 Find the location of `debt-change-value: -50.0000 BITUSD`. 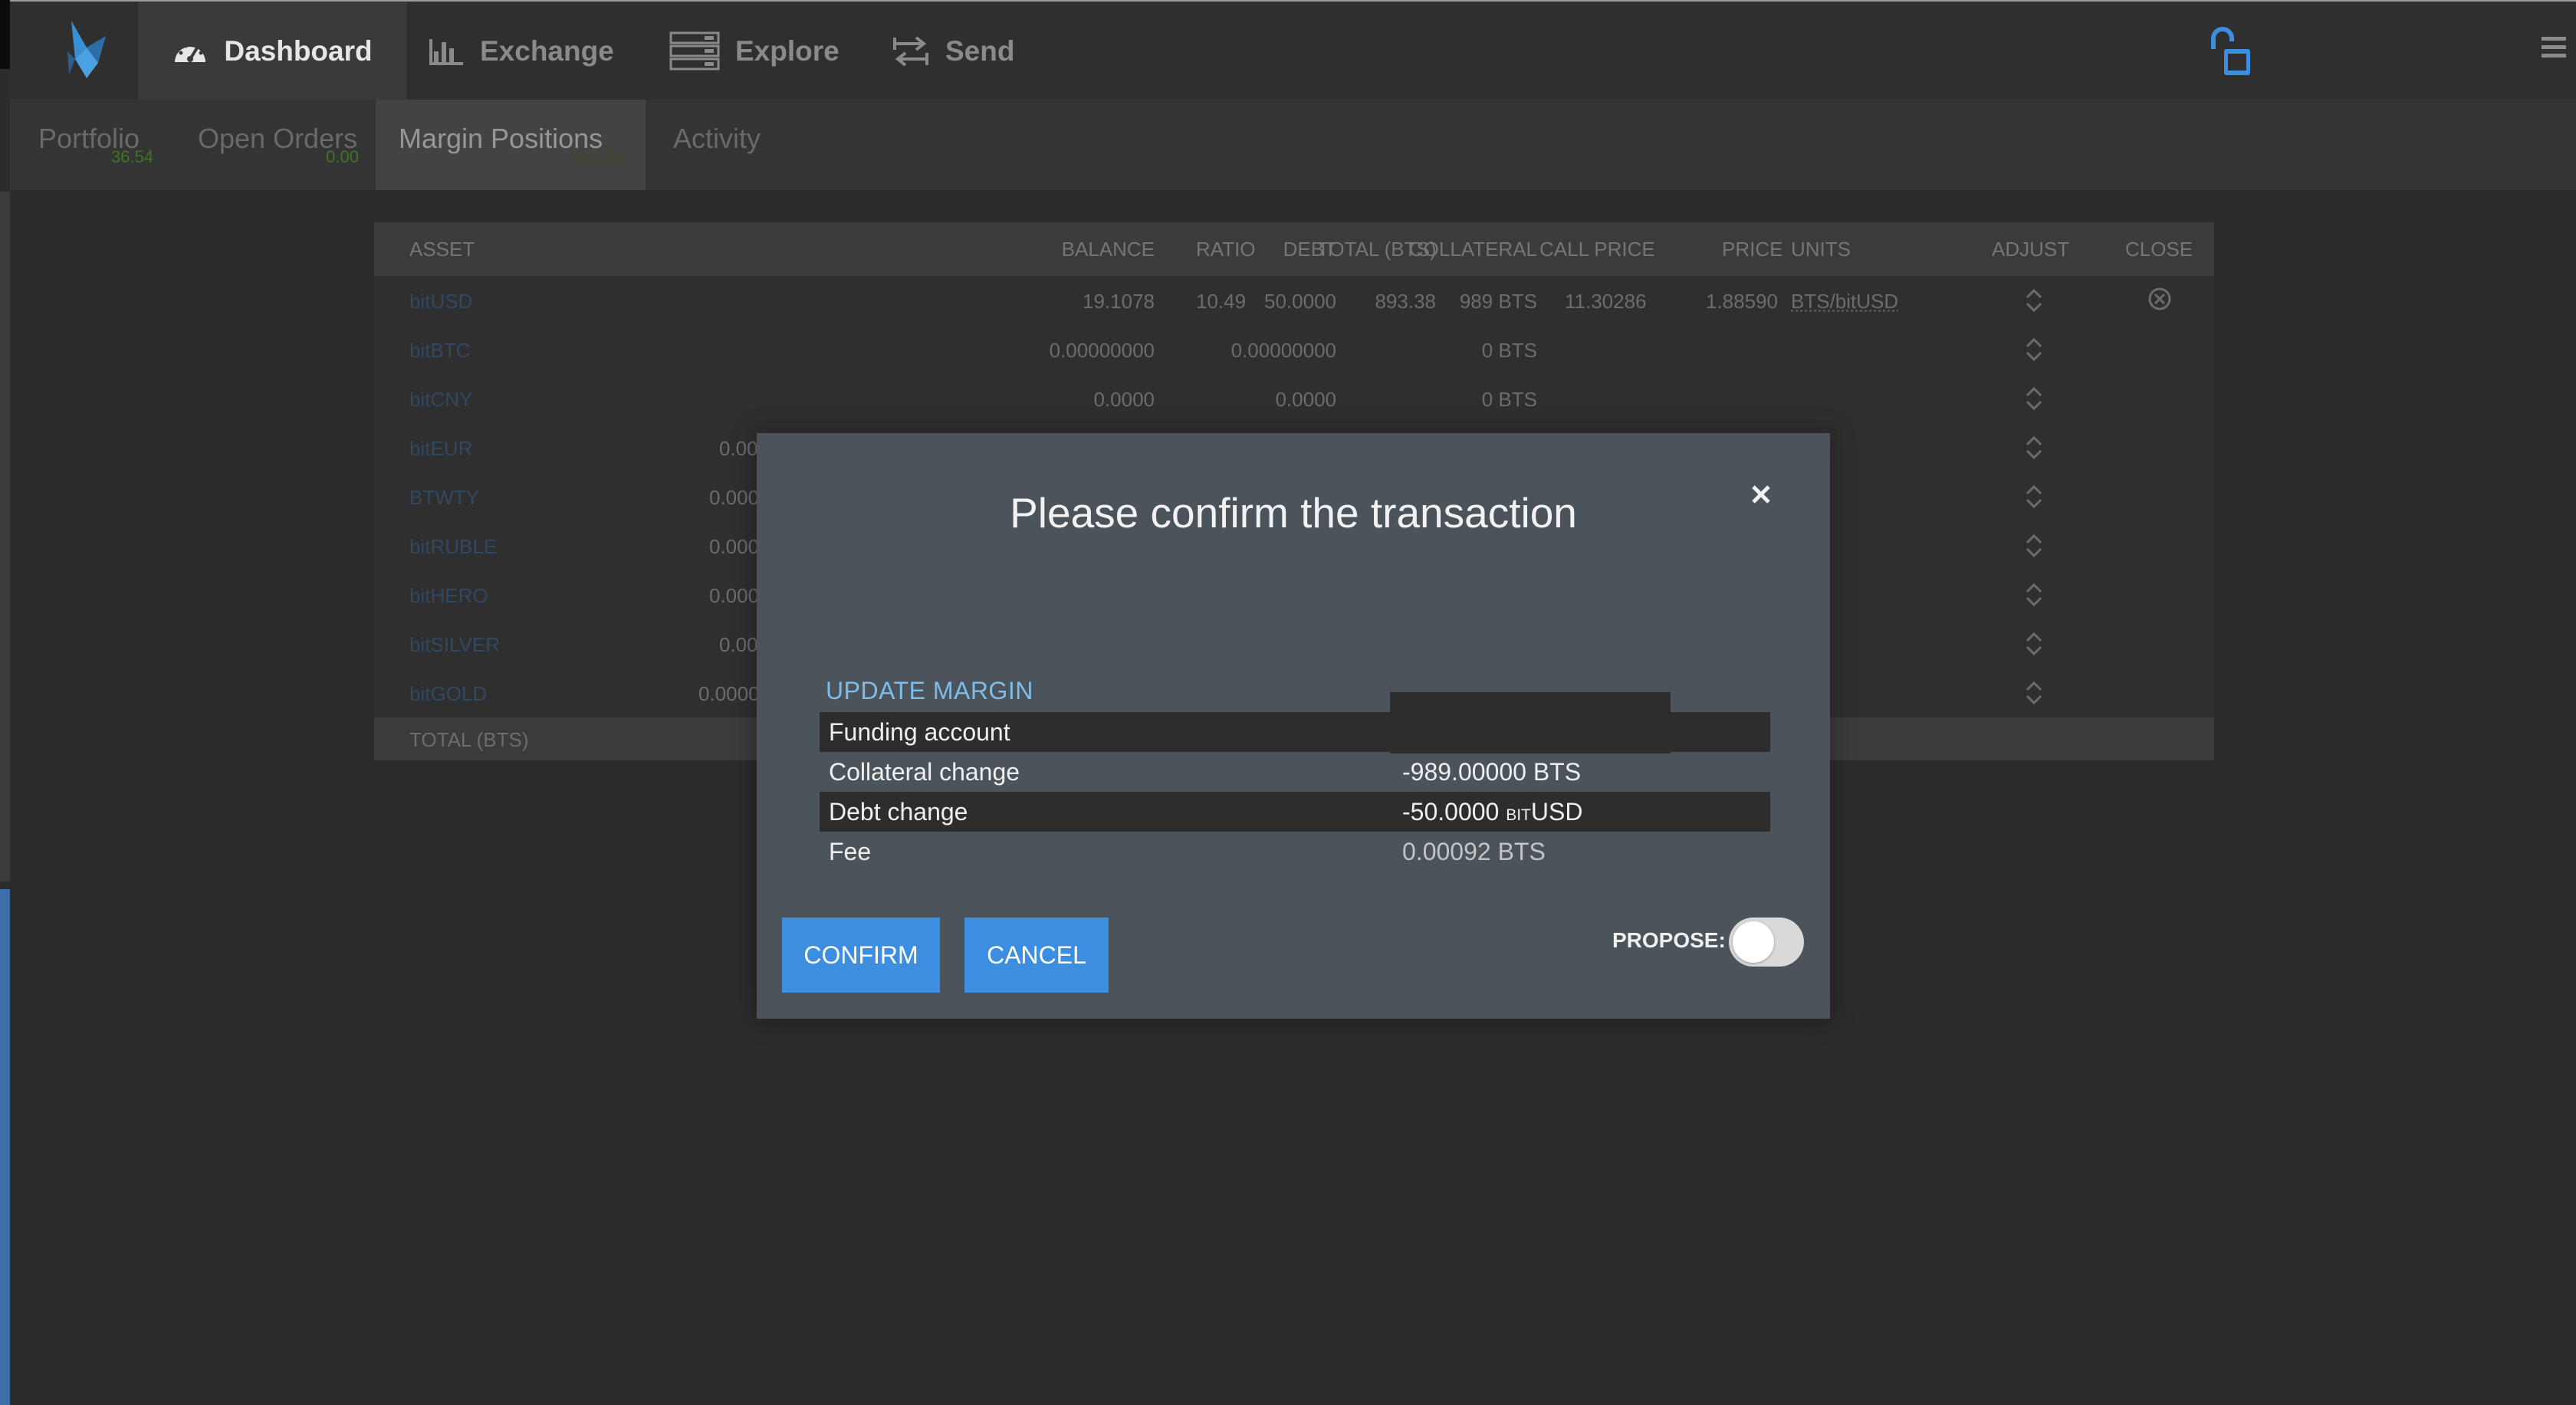

debt-change-value: -50.0000 BITUSD is located at coordinates (1492, 812).